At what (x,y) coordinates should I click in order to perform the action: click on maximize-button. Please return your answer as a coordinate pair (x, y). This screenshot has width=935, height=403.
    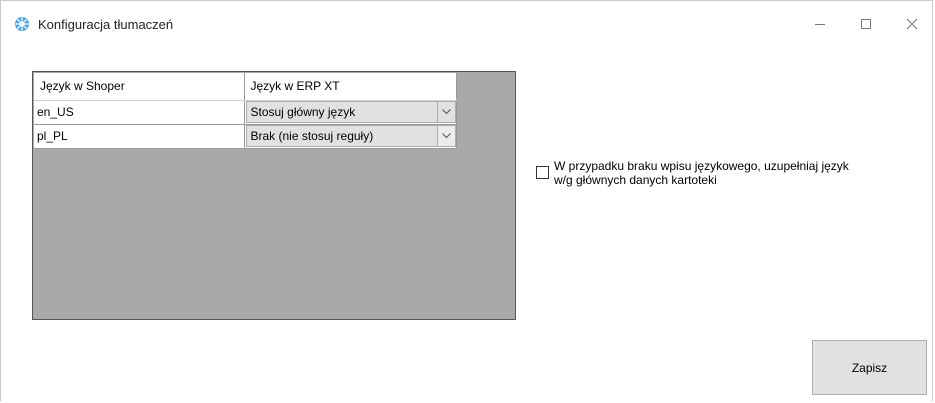
    Looking at the image, I should click on (866, 24).